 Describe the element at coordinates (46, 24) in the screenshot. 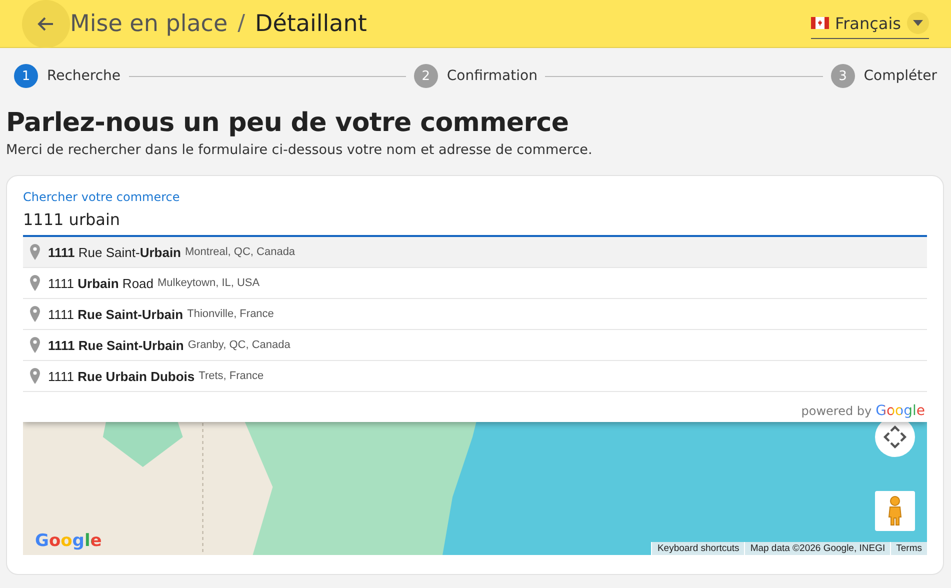

I see `back-button` at that location.